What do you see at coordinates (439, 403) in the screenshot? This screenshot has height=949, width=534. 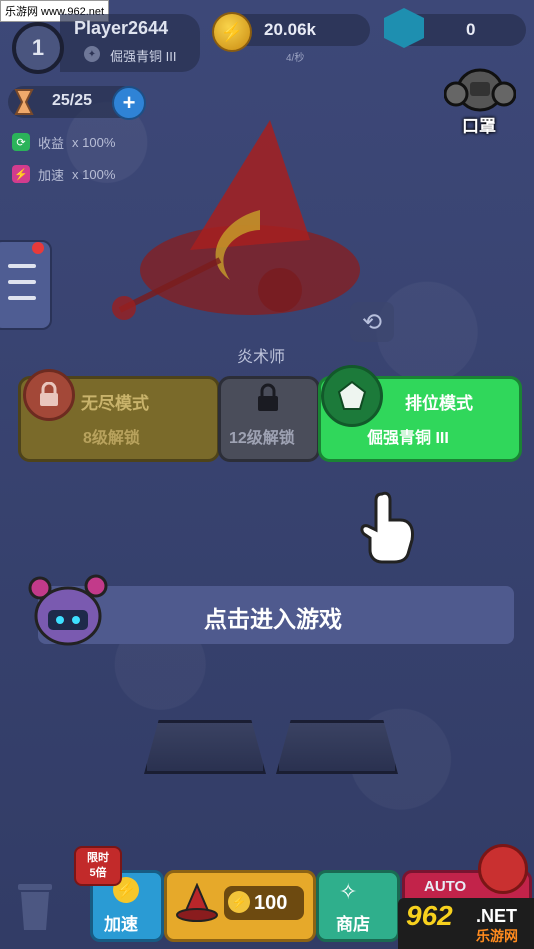 I see `ranked-mode-title: 排位模式` at bounding box center [439, 403].